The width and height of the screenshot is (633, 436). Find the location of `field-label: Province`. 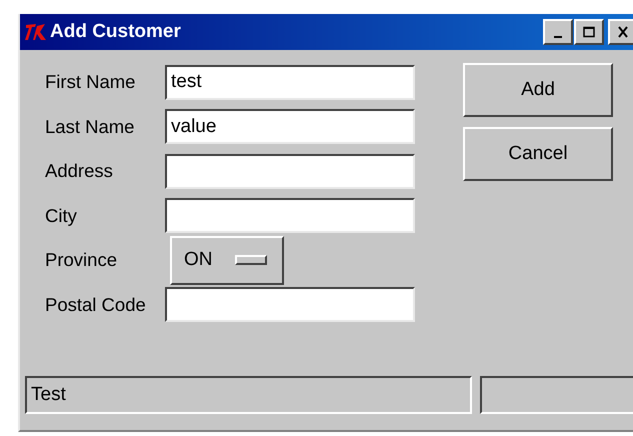

field-label: Province is located at coordinates (81, 260).